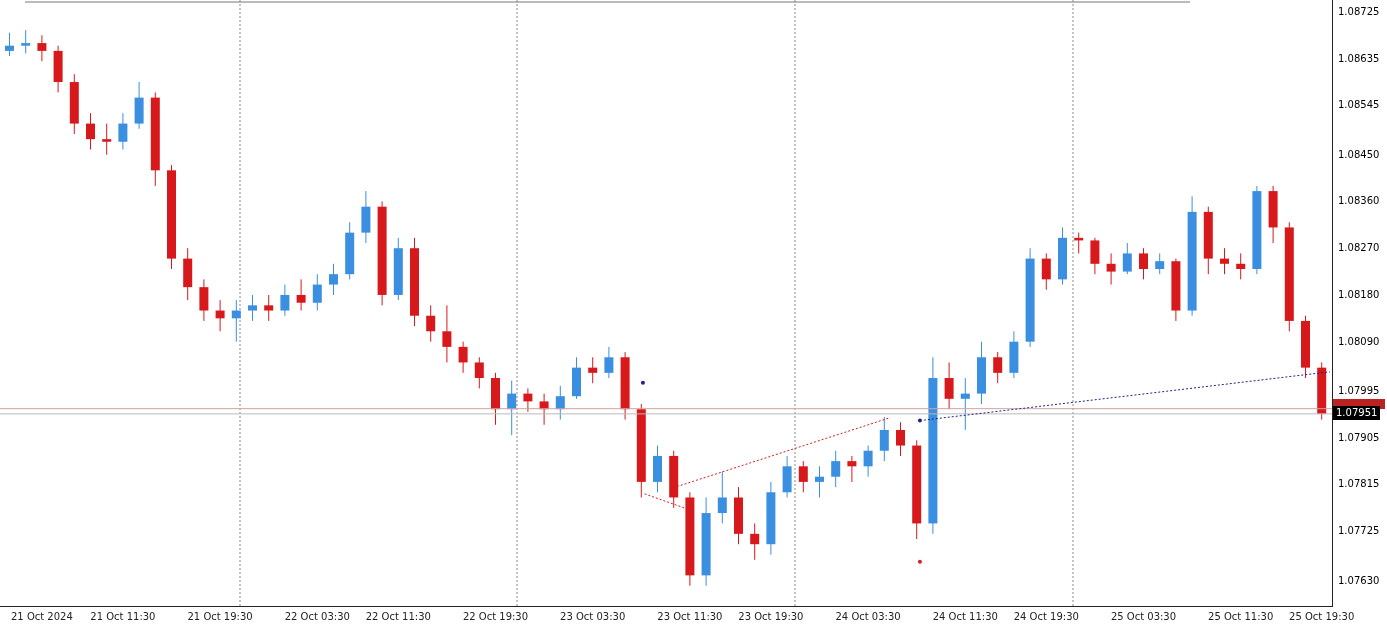 The height and width of the screenshot is (627, 1387). What do you see at coordinates (1359, 391) in the screenshot?
I see `price-label: 1.07995` at bounding box center [1359, 391].